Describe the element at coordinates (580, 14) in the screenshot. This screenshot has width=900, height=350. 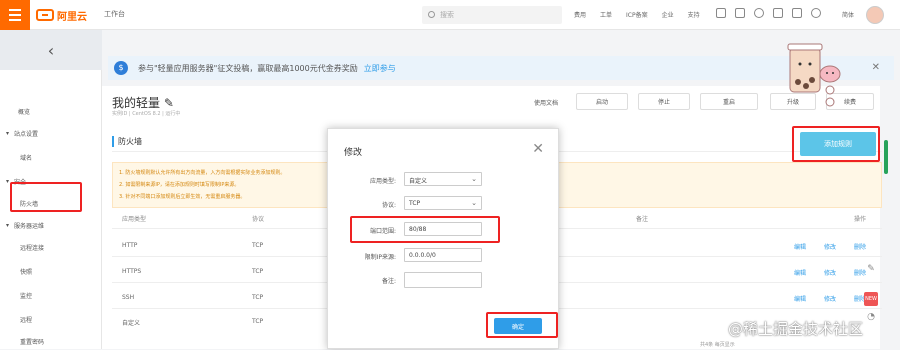
I see `nav-cost: 费用` at that location.